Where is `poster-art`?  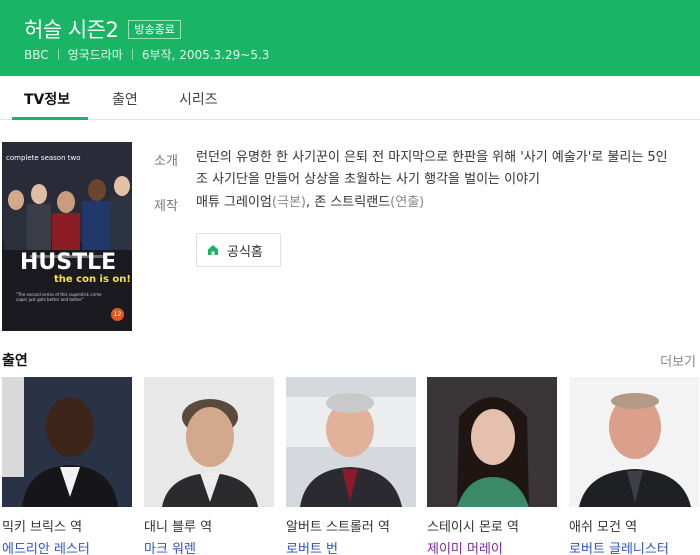 poster-art is located at coordinates (67, 236).